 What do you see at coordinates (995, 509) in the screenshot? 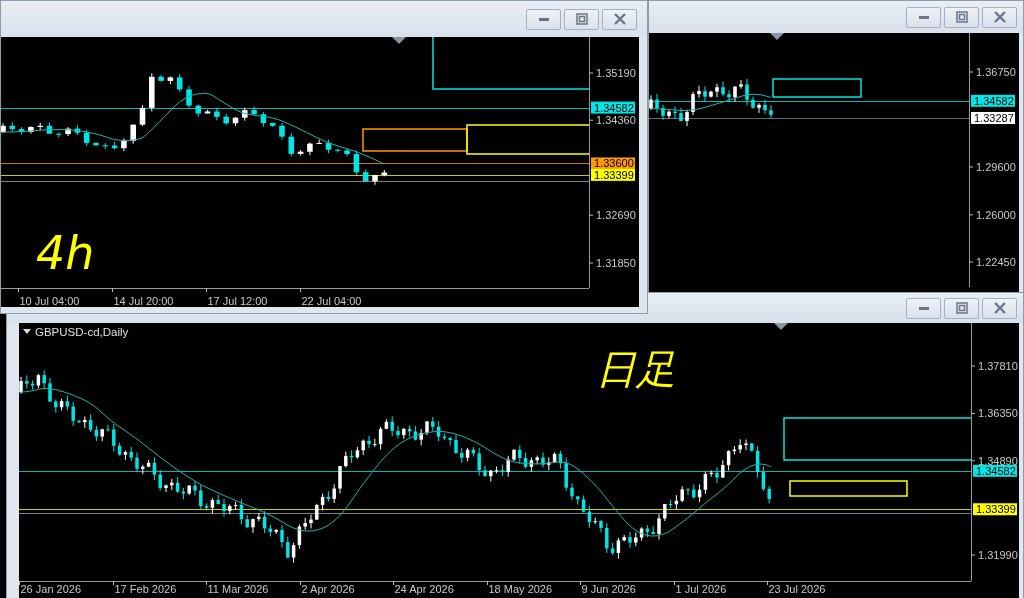
I see `price-tag: 1.33399` at bounding box center [995, 509].